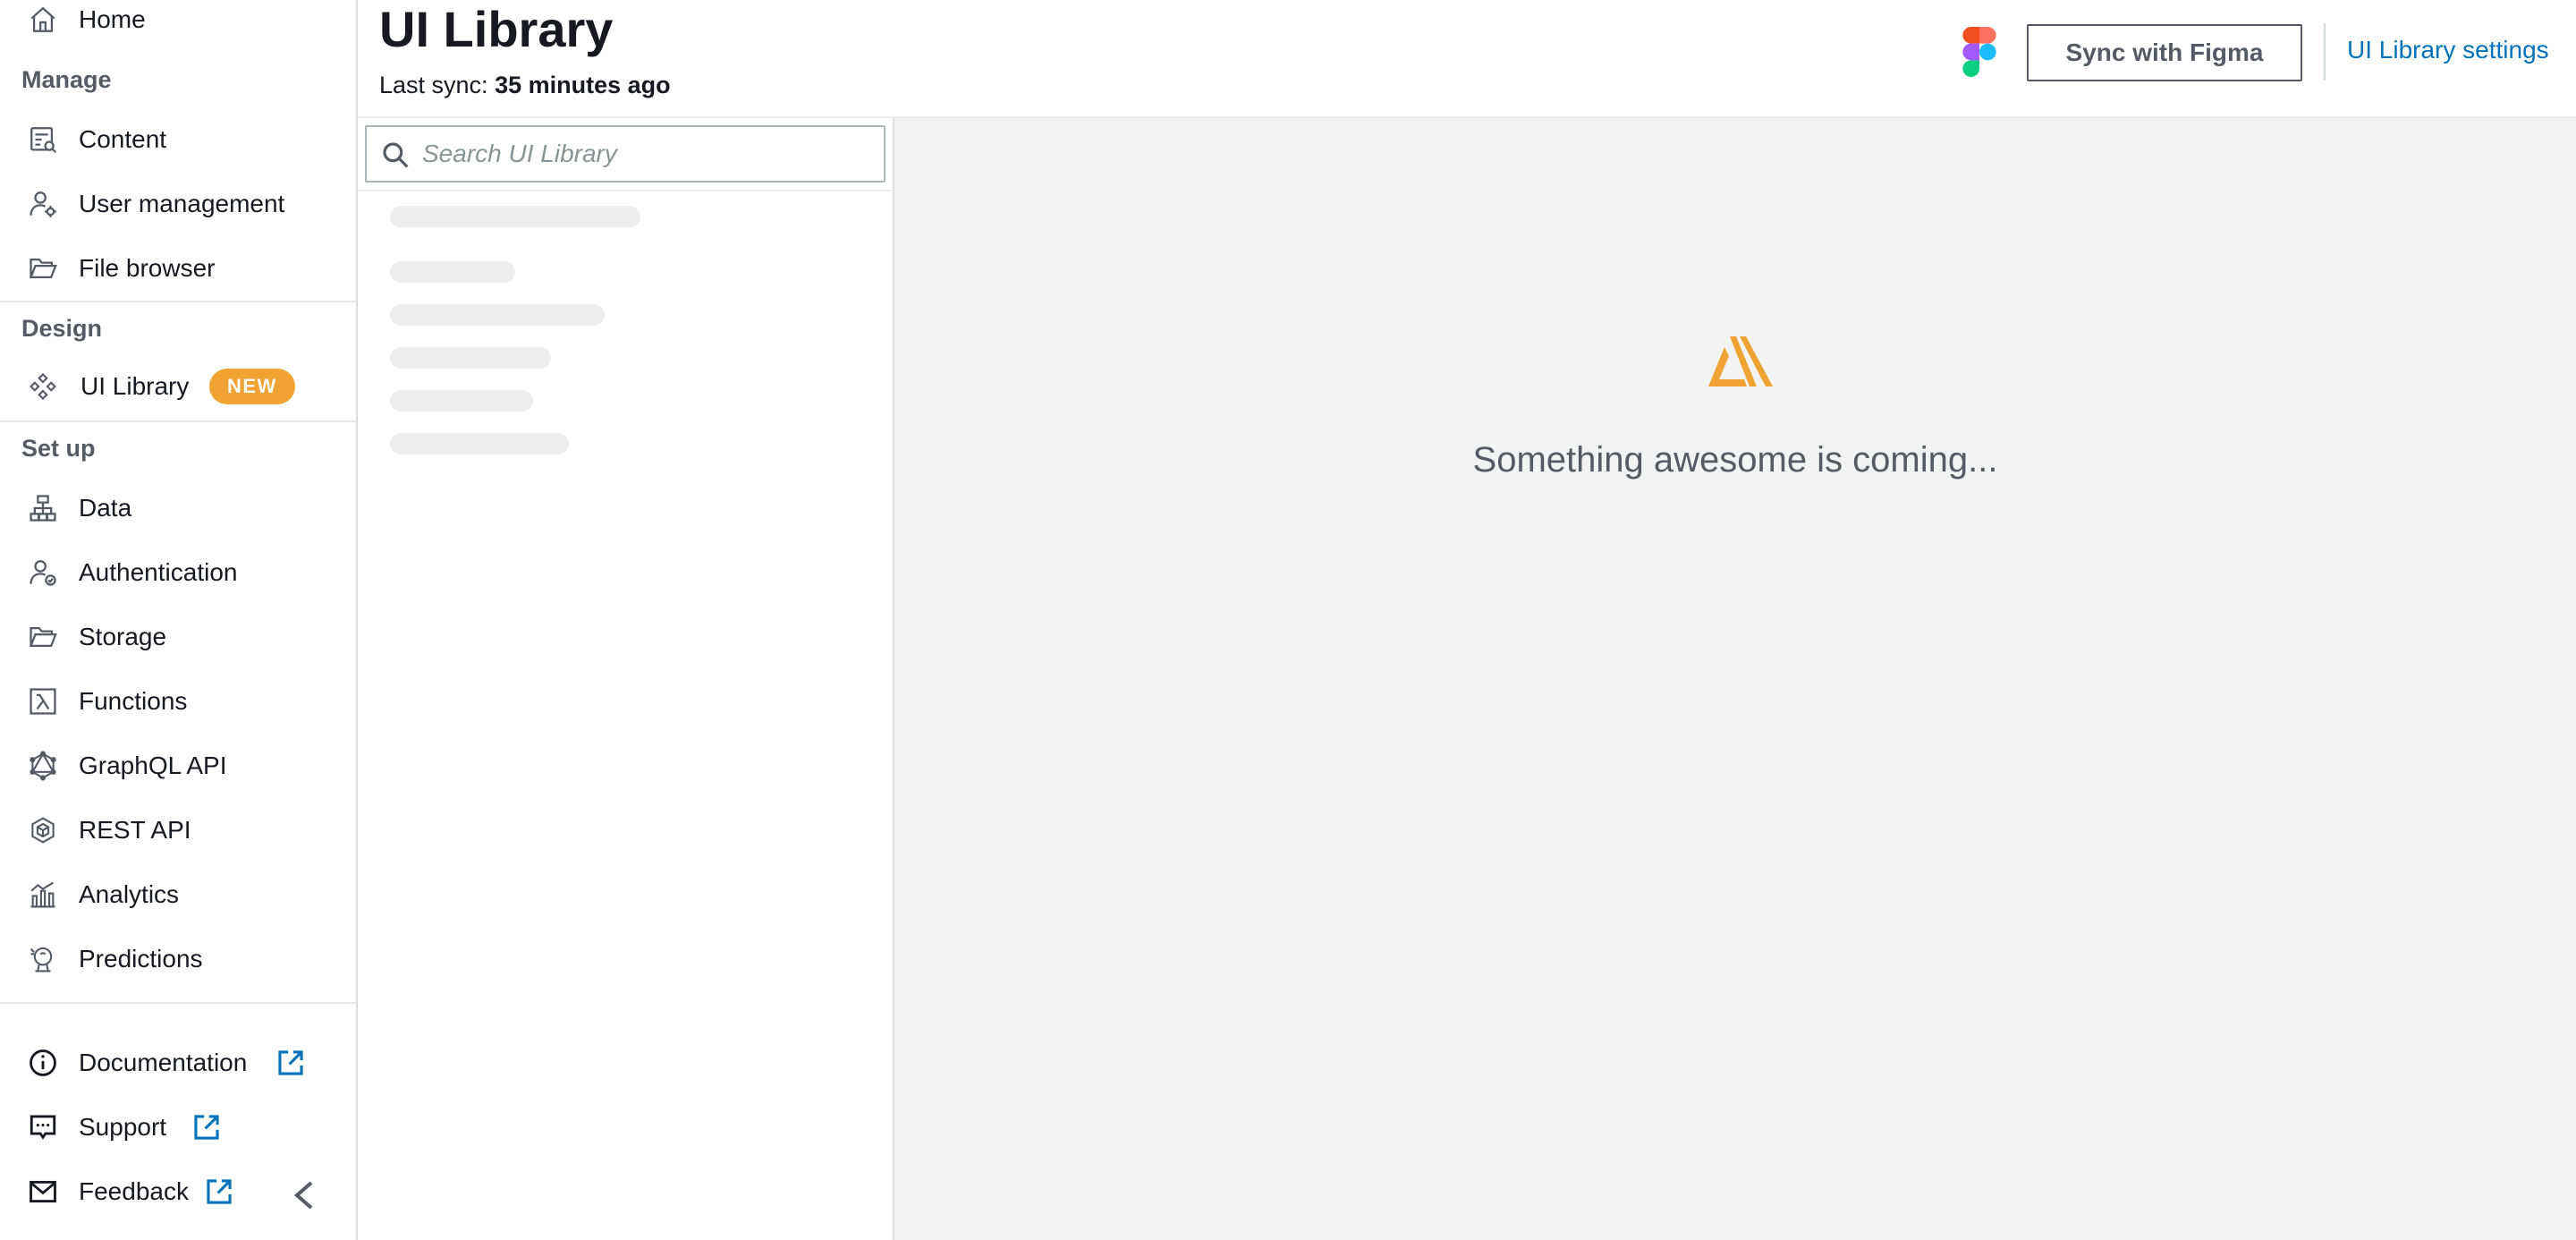 This screenshot has width=2576, height=1240. What do you see at coordinates (123, 636) in the screenshot?
I see `sidebar-item-label: Storage` at bounding box center [123, 636].